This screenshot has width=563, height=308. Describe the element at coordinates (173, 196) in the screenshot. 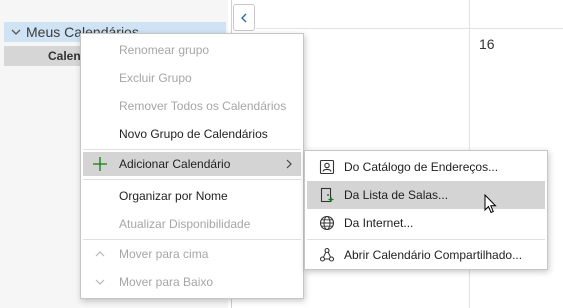

I see `menu-item-label: Organizar por Nome` at that location.